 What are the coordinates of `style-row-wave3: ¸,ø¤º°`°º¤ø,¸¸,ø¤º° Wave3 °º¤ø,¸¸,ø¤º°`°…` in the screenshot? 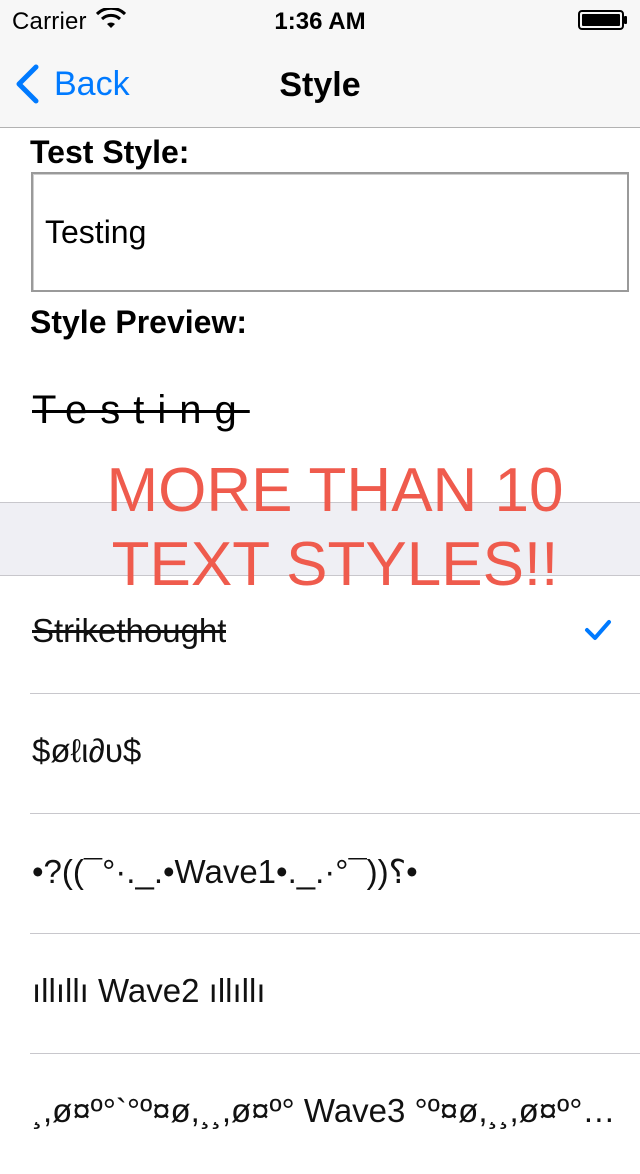 It's located at (320, 1114).